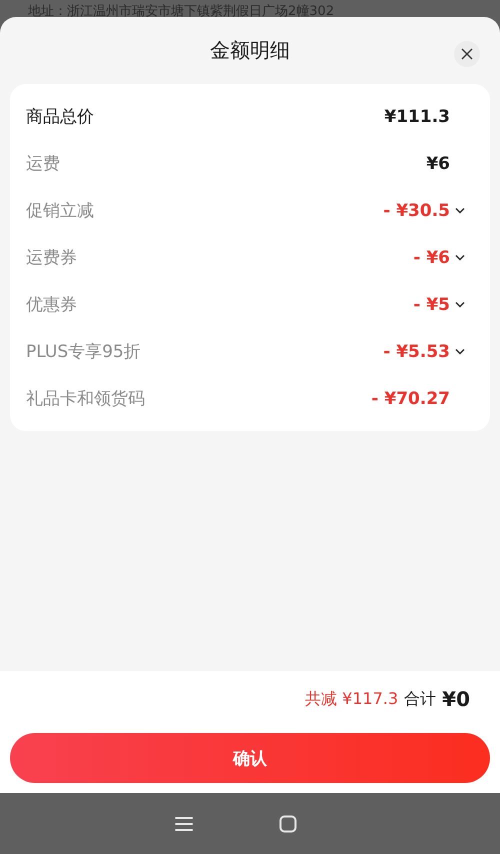 The width and height of the screenshot is (500, 854). What do you see at coordinates (417, 116) in the screenshot?
I see `price-amount: ¥111.3` at bounding box center [417, 116].